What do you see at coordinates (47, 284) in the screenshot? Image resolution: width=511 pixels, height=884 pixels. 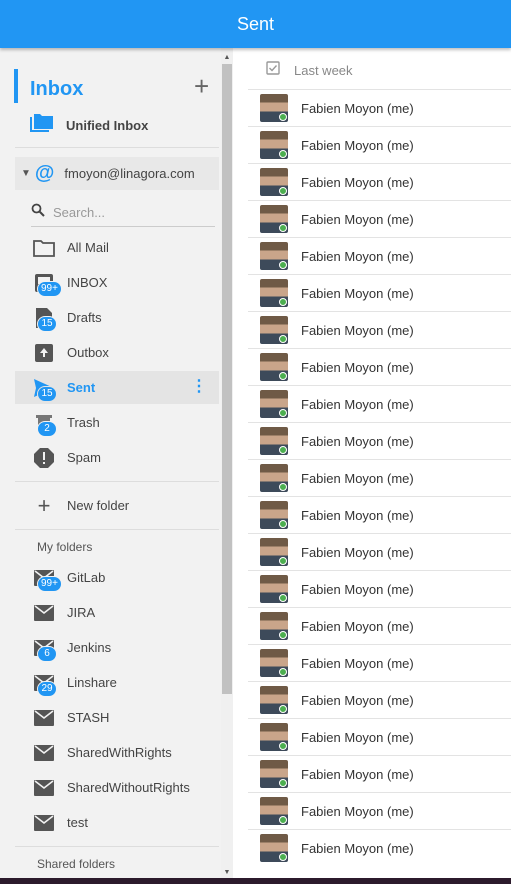 I see `inbox-icon: 99+` at bounding box center [47, 284].